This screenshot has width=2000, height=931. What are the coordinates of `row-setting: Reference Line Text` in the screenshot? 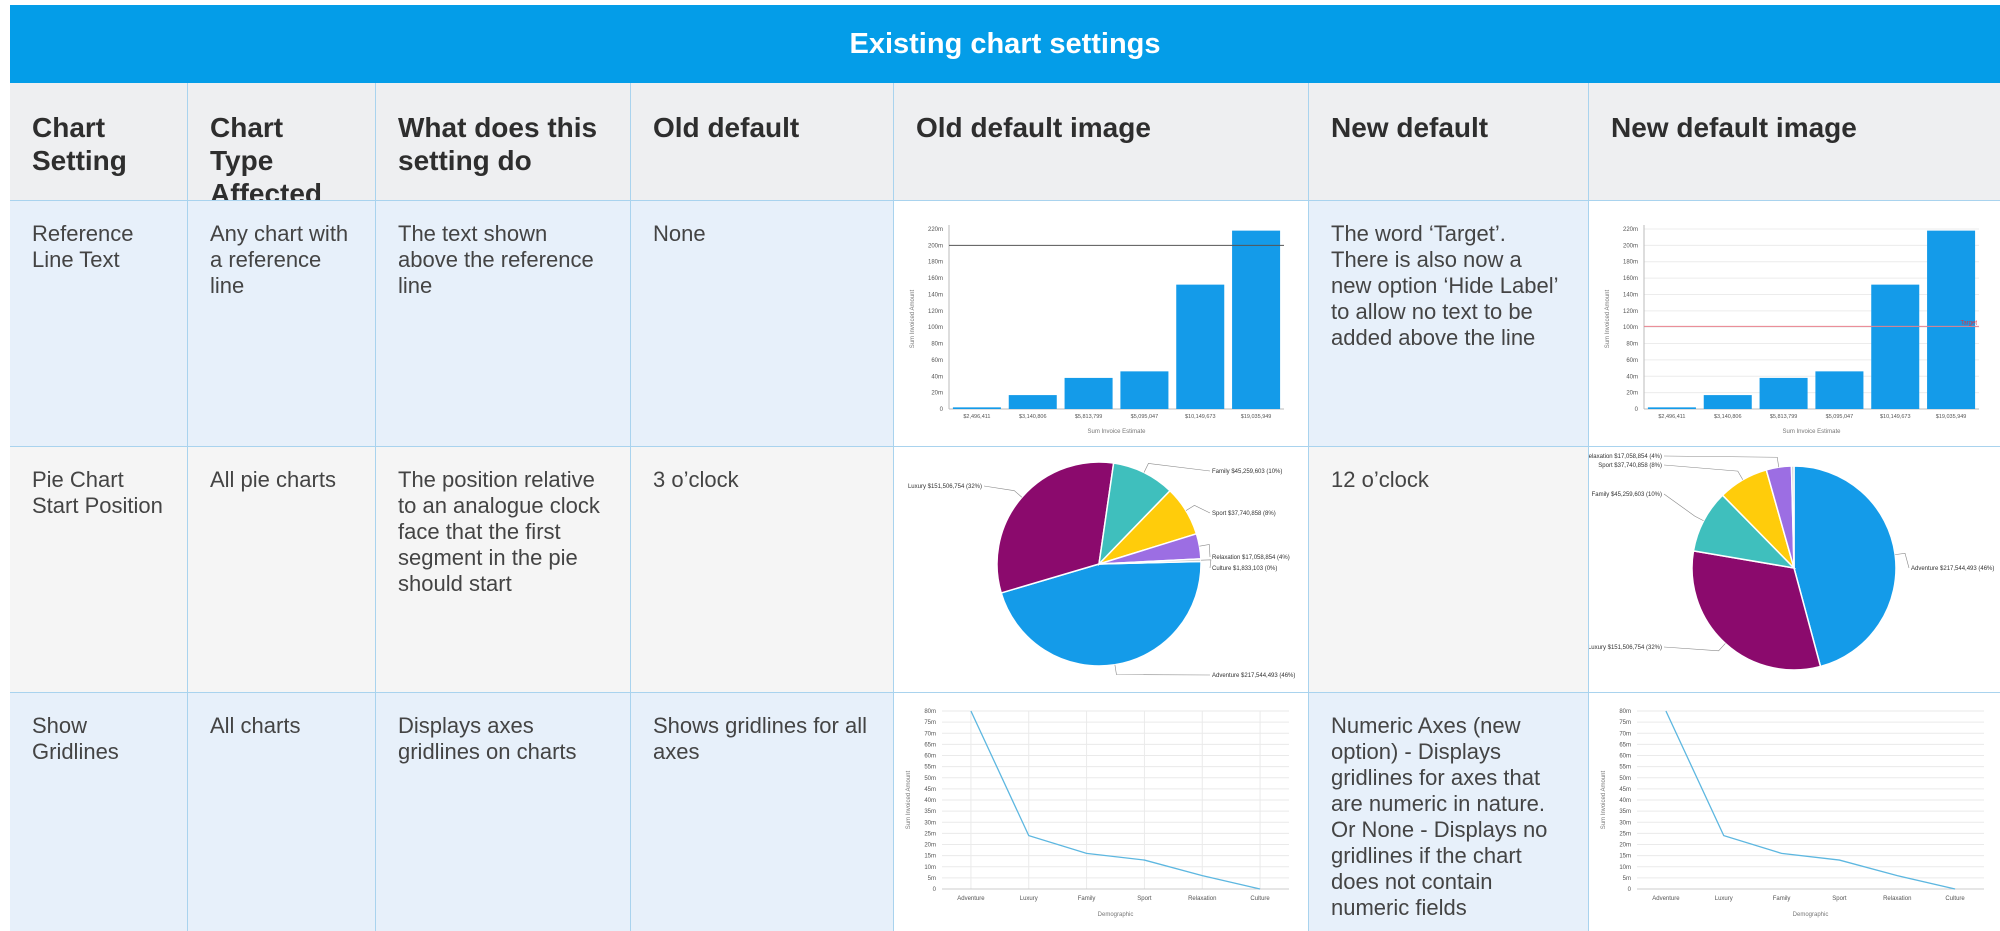 It's located at (99, 323).